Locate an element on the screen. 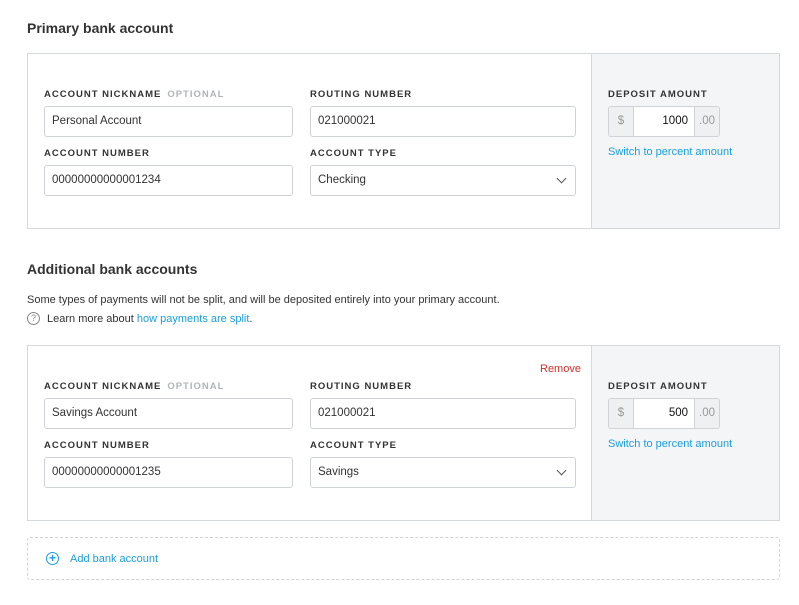 This screenshot has width=799, height=605. account-number-input: 00000000000001235 is located at coordinates (168, 472).